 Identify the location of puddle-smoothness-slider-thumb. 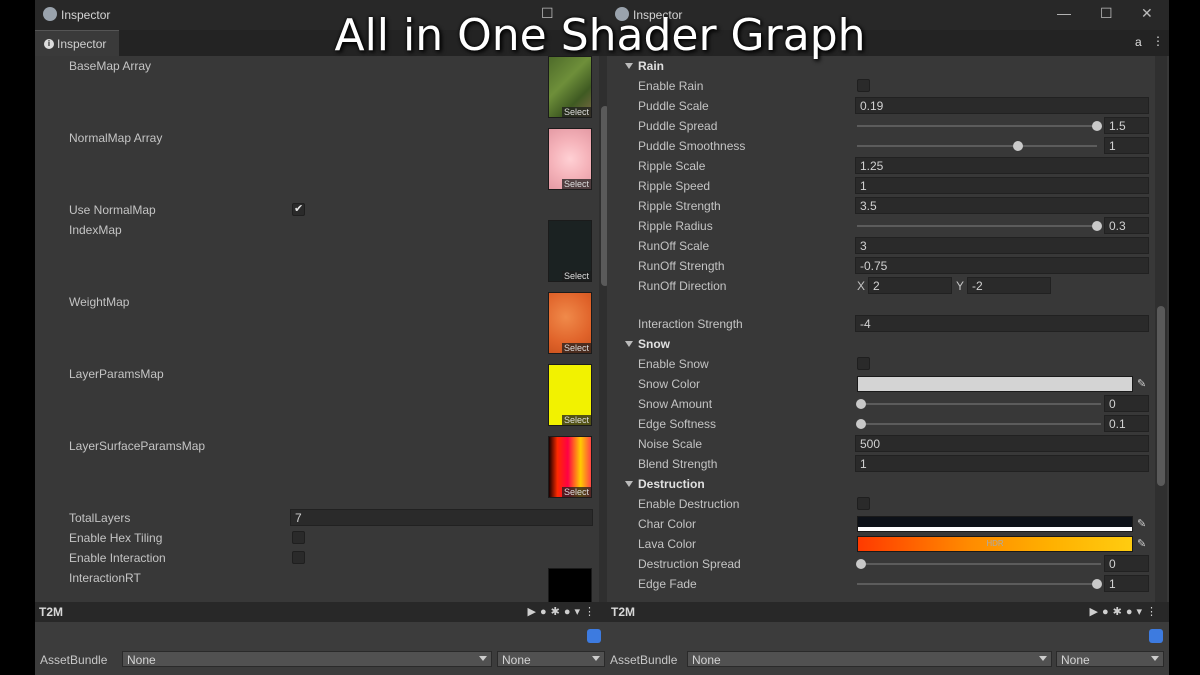
(1017, 146).